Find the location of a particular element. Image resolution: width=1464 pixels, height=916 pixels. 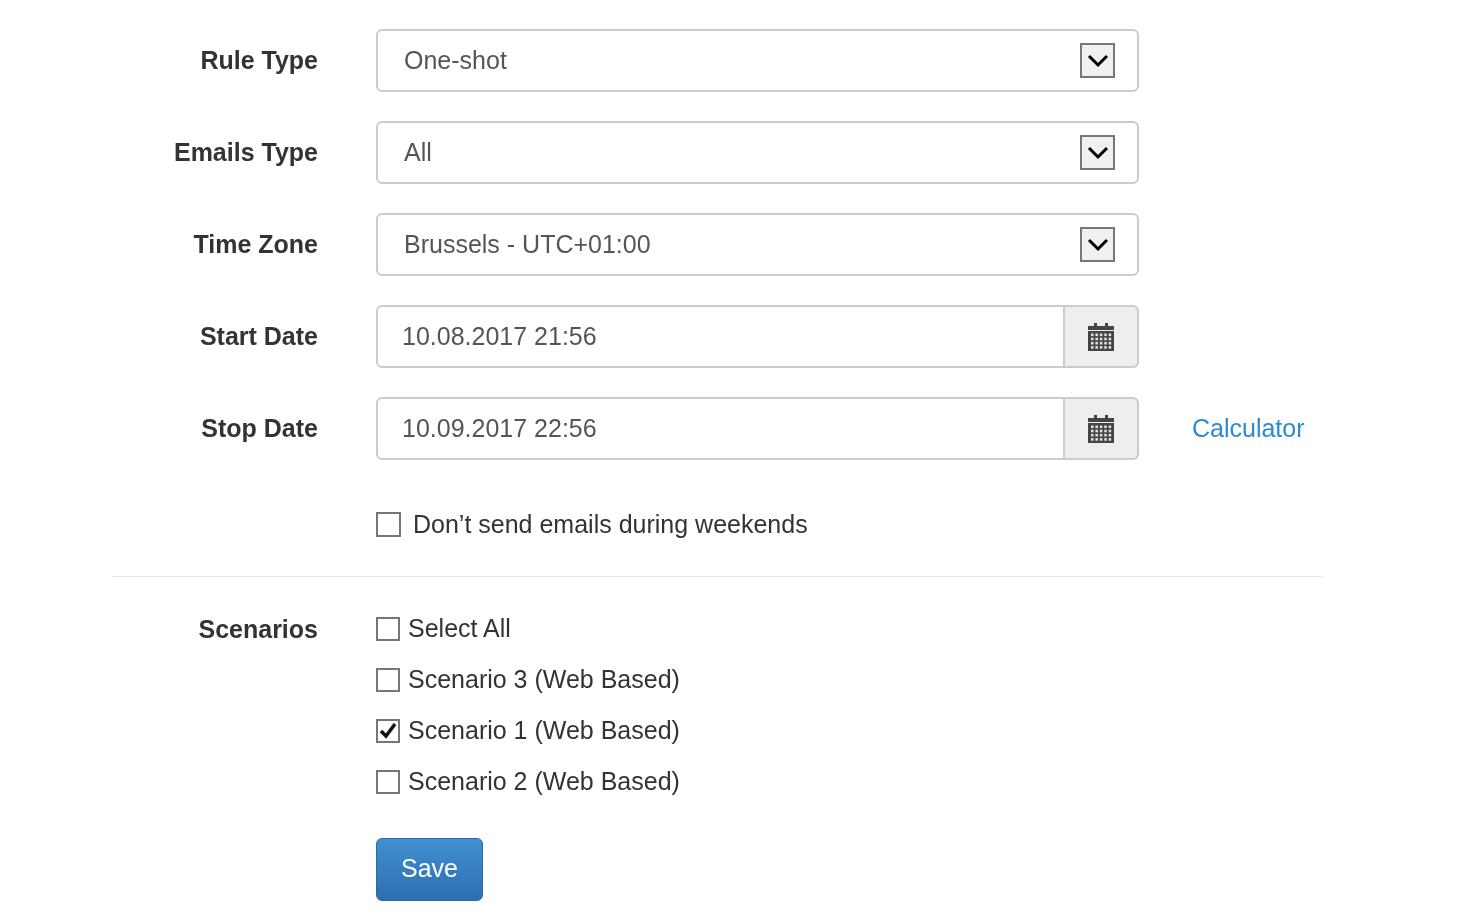

field-label: Rule Type is located at coordinates (258, 60).